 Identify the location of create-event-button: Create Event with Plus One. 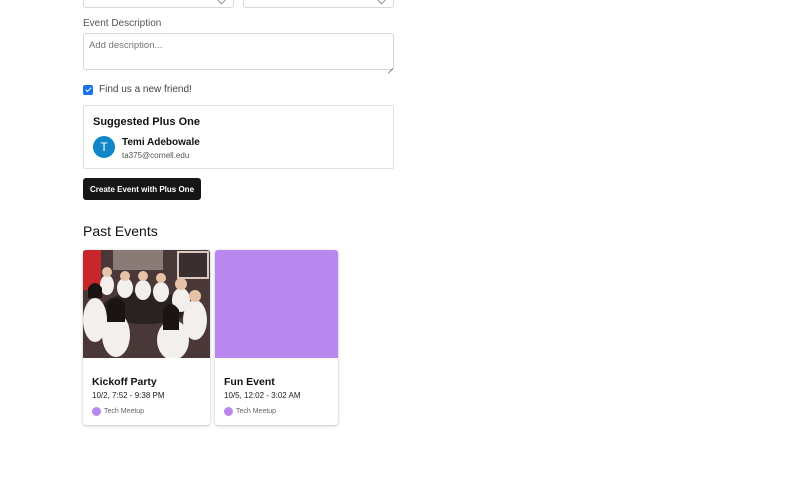
(142, 189).